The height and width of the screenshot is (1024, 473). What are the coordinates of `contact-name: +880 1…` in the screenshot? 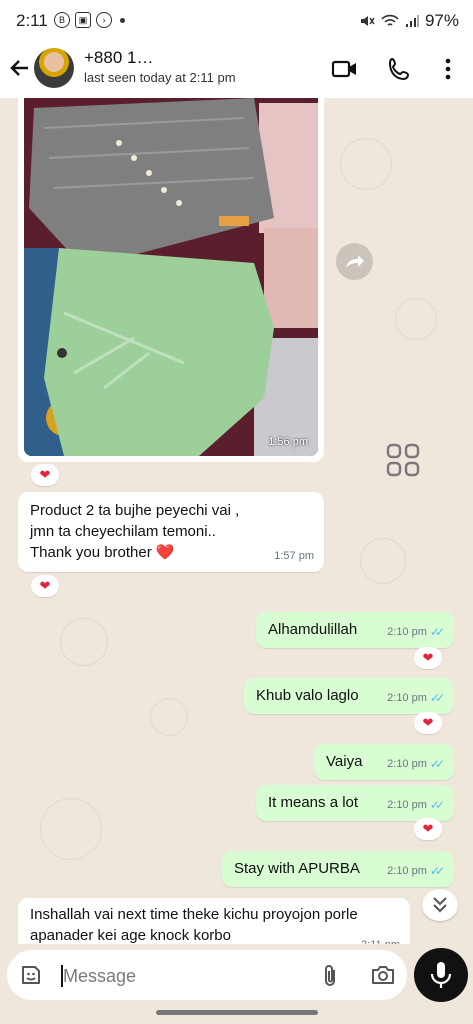 It's located at (118, 58).